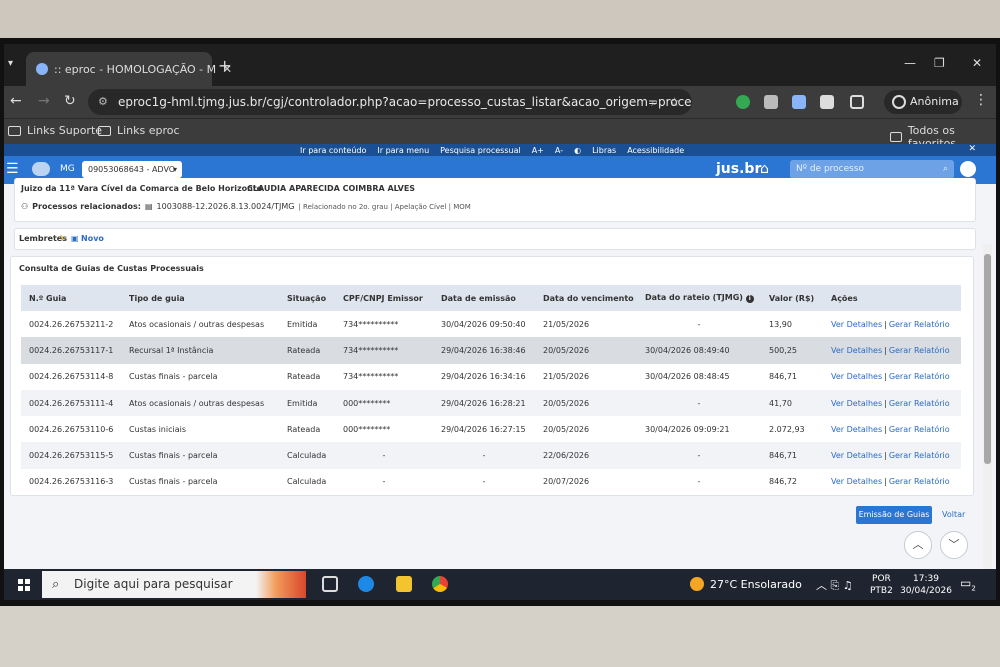  What do you see at coordinates (972, 149) in the screenshot?
I see `close-accessibility-bar-icon: ✕` at bounding box center [972, 149].